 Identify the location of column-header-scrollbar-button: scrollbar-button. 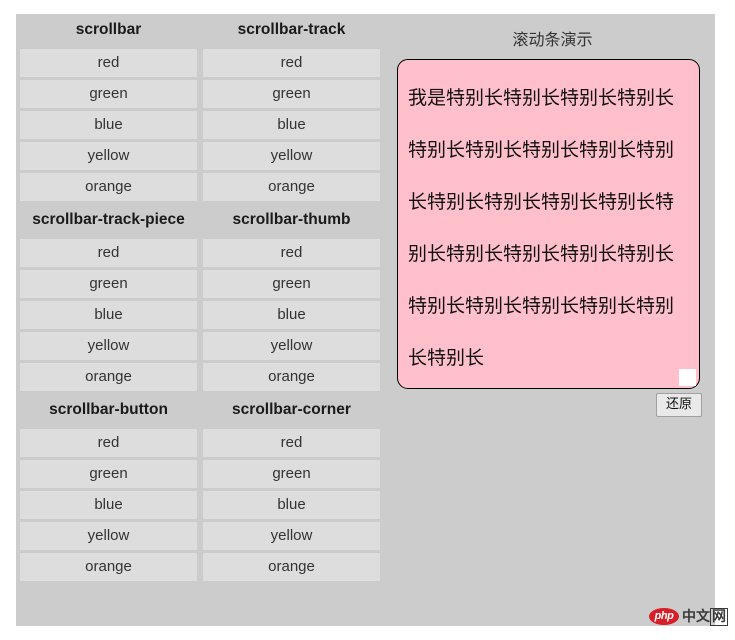
(108, 409).